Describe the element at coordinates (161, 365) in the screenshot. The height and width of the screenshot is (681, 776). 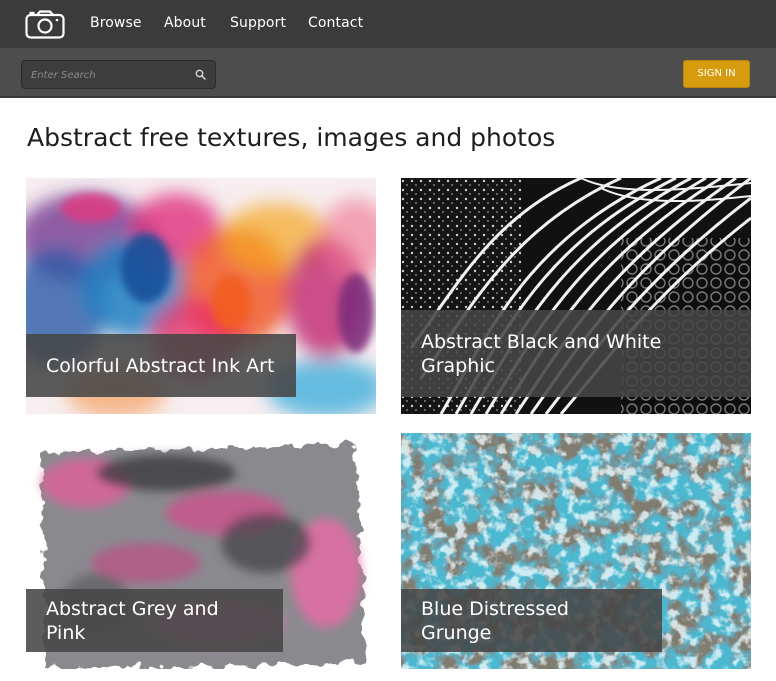
I see `card-caption: Colorful Abstract Ink Art` at that location.